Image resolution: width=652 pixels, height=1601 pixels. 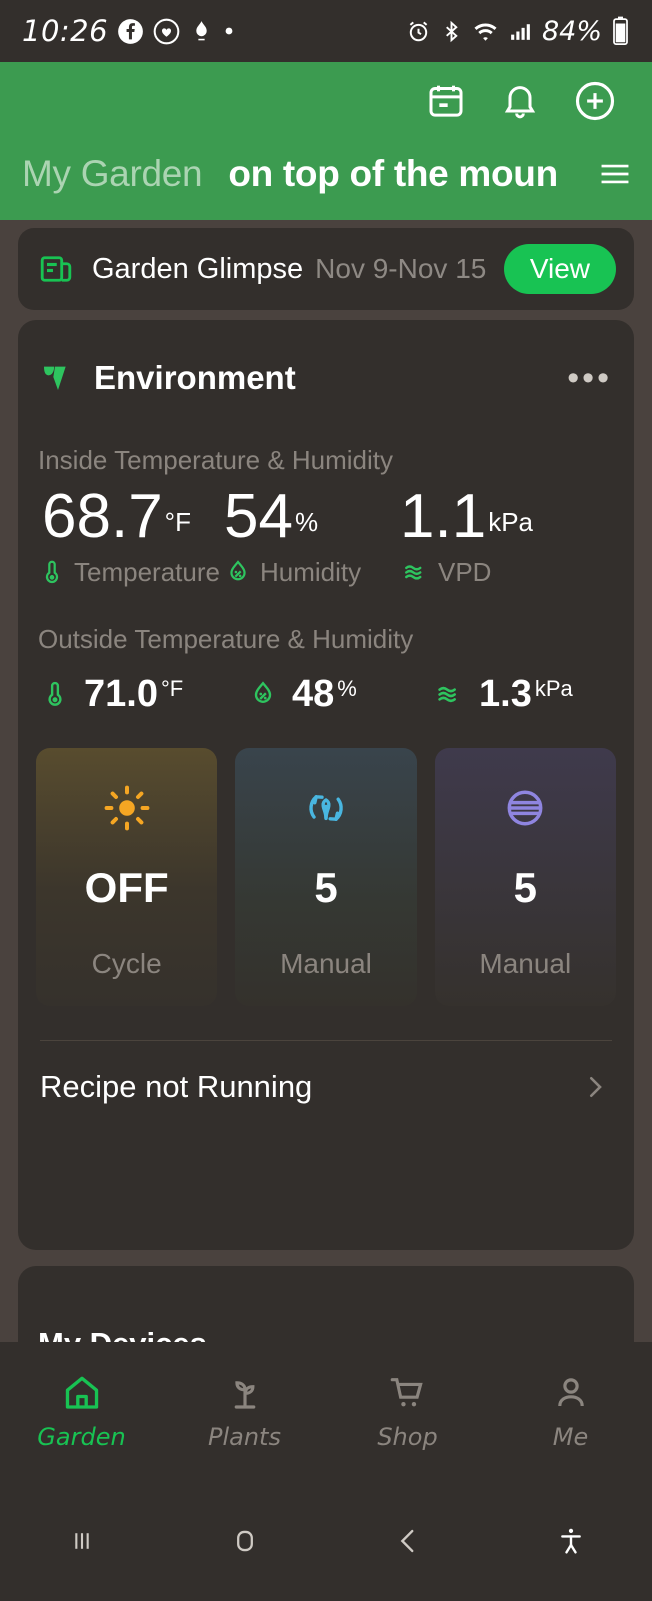 I want to click on inside-vpd-value: 1.1, so click(x=443, y=516).